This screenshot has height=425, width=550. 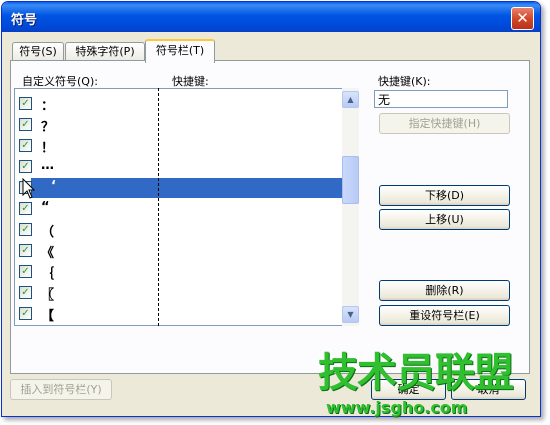 I want to click on list-item-symbol: 《, so click(x=48, y=253).